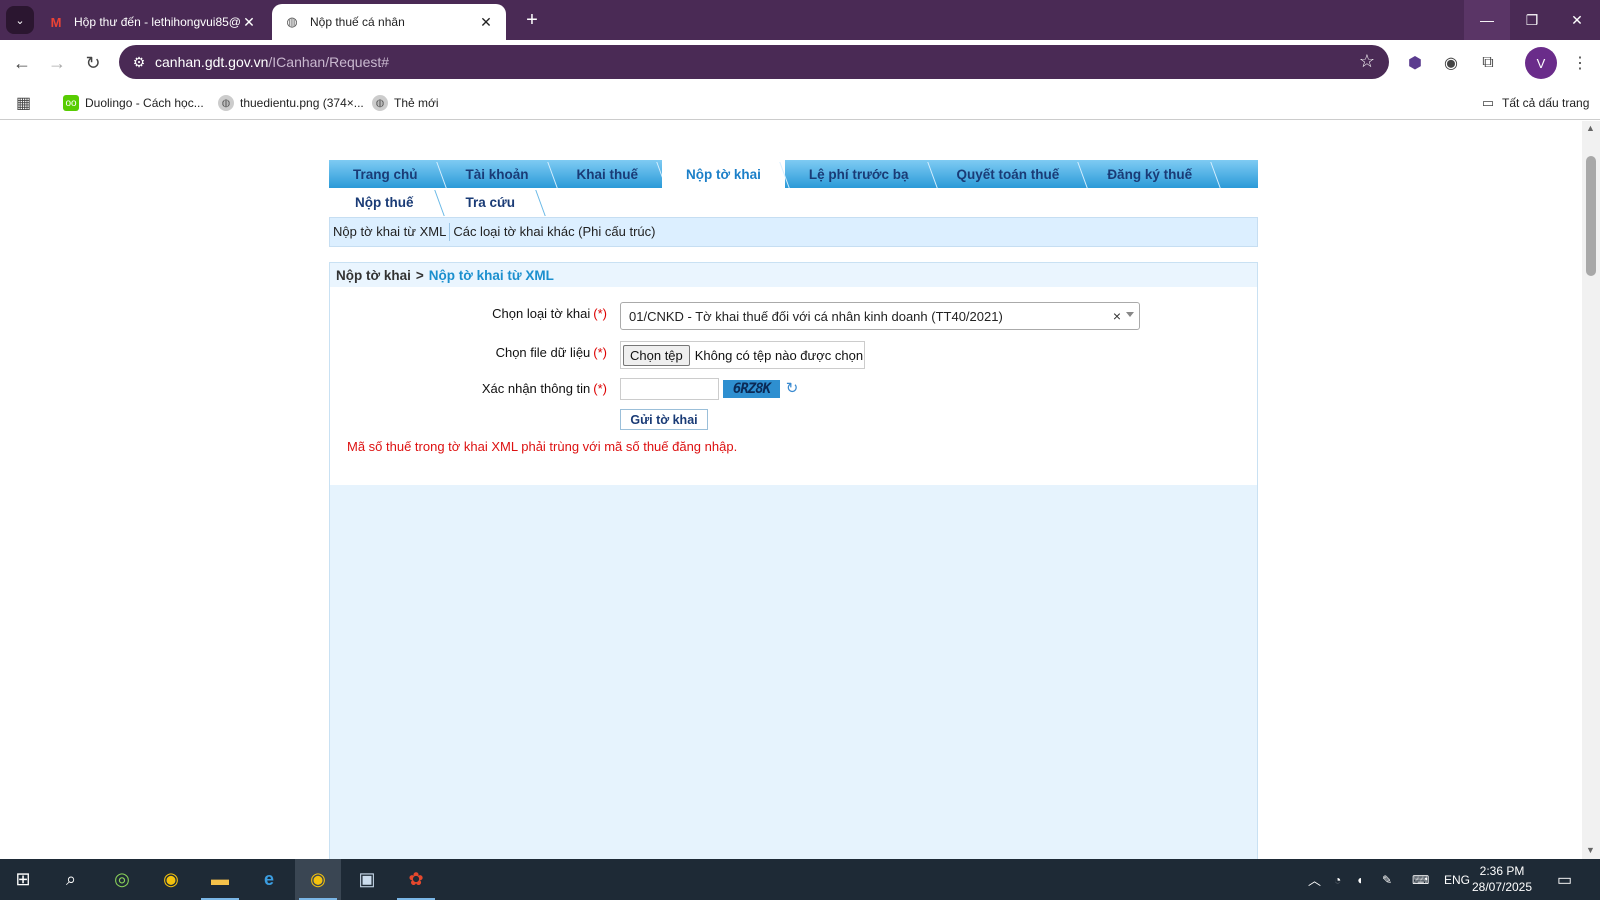  I want to click on subtab-tra-cuu: Tra cứu, so click(491, 202).